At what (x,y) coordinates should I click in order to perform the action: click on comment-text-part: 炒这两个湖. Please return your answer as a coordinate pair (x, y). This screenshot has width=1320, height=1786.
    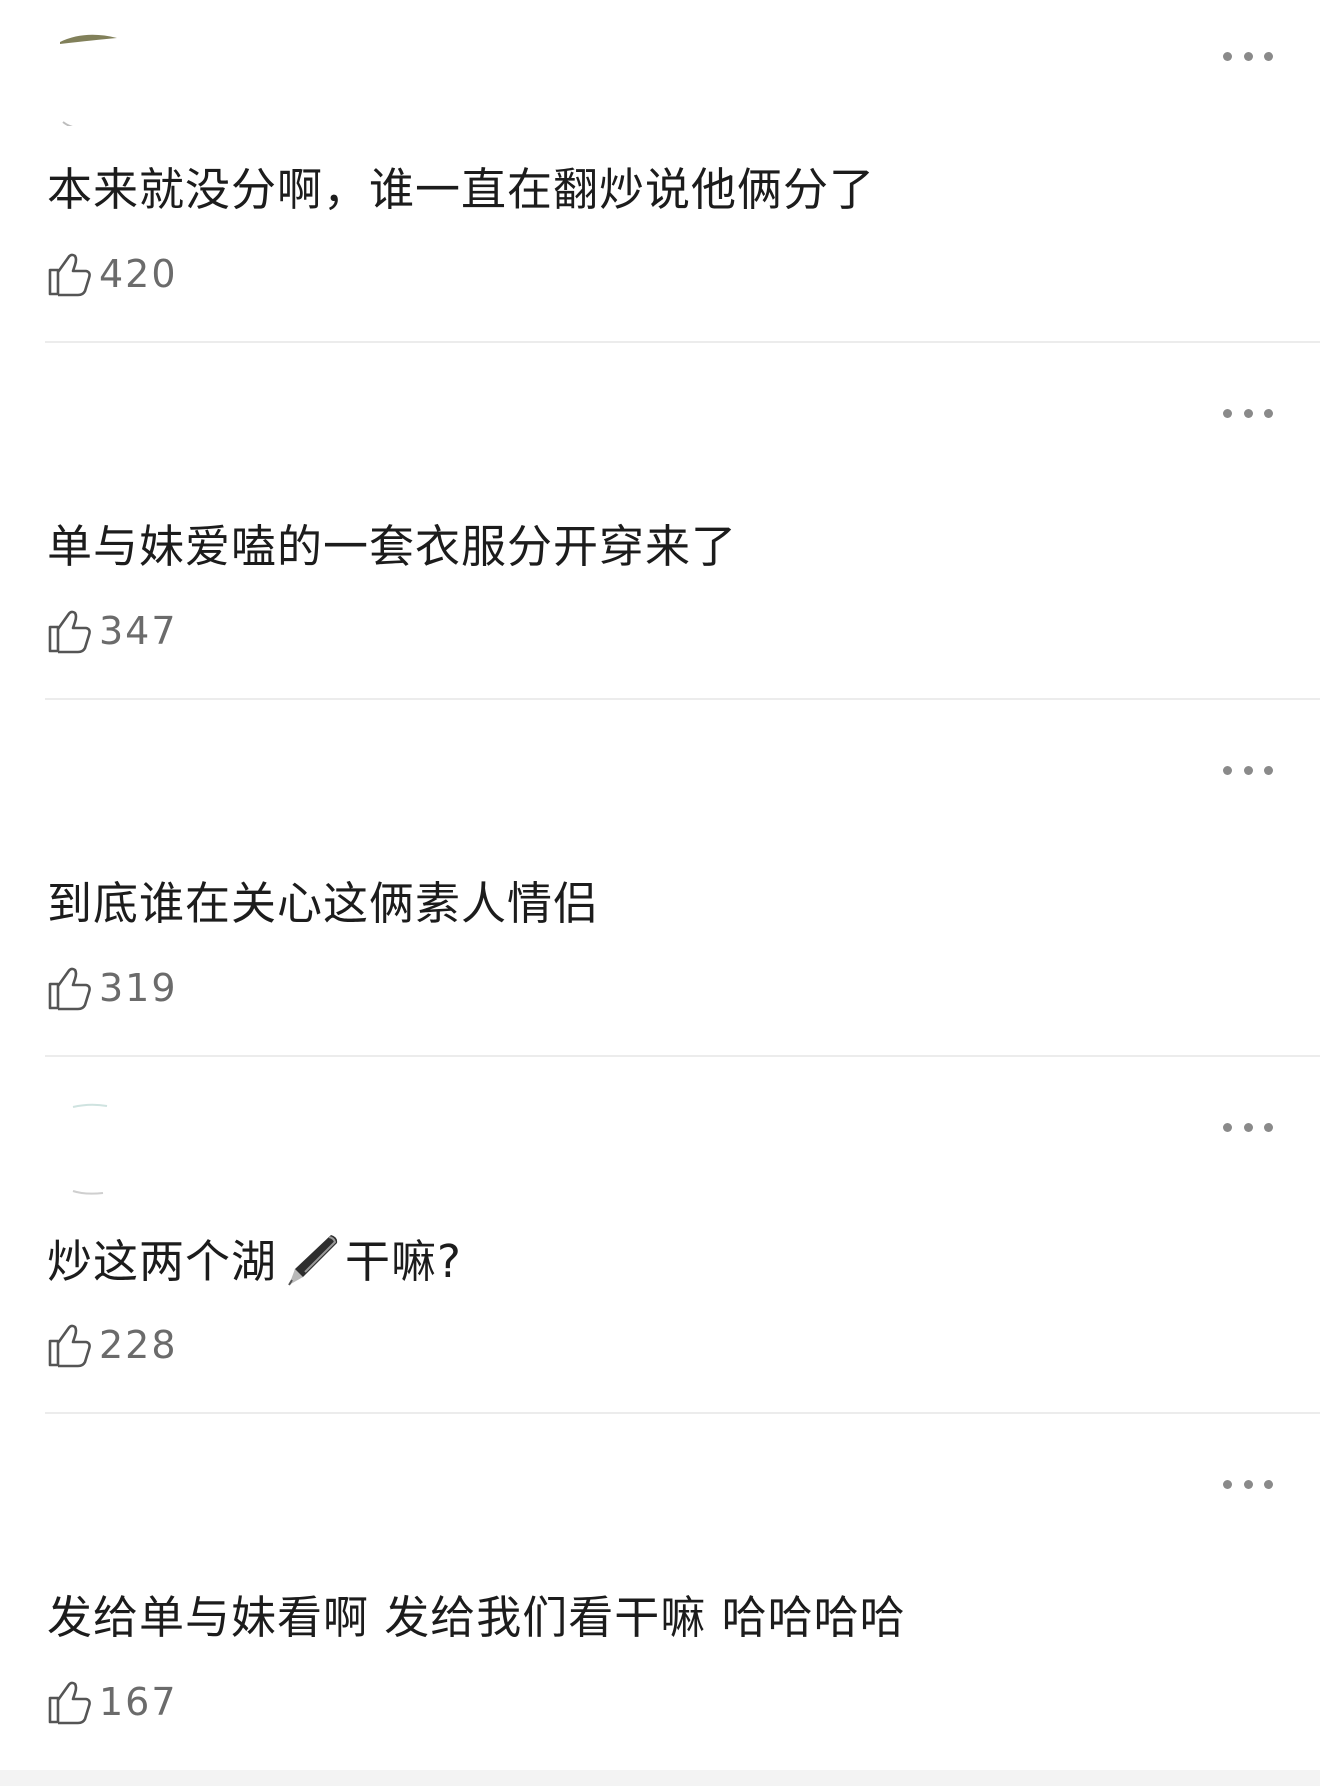
    Looking at the image, I should click on (162, 1261).